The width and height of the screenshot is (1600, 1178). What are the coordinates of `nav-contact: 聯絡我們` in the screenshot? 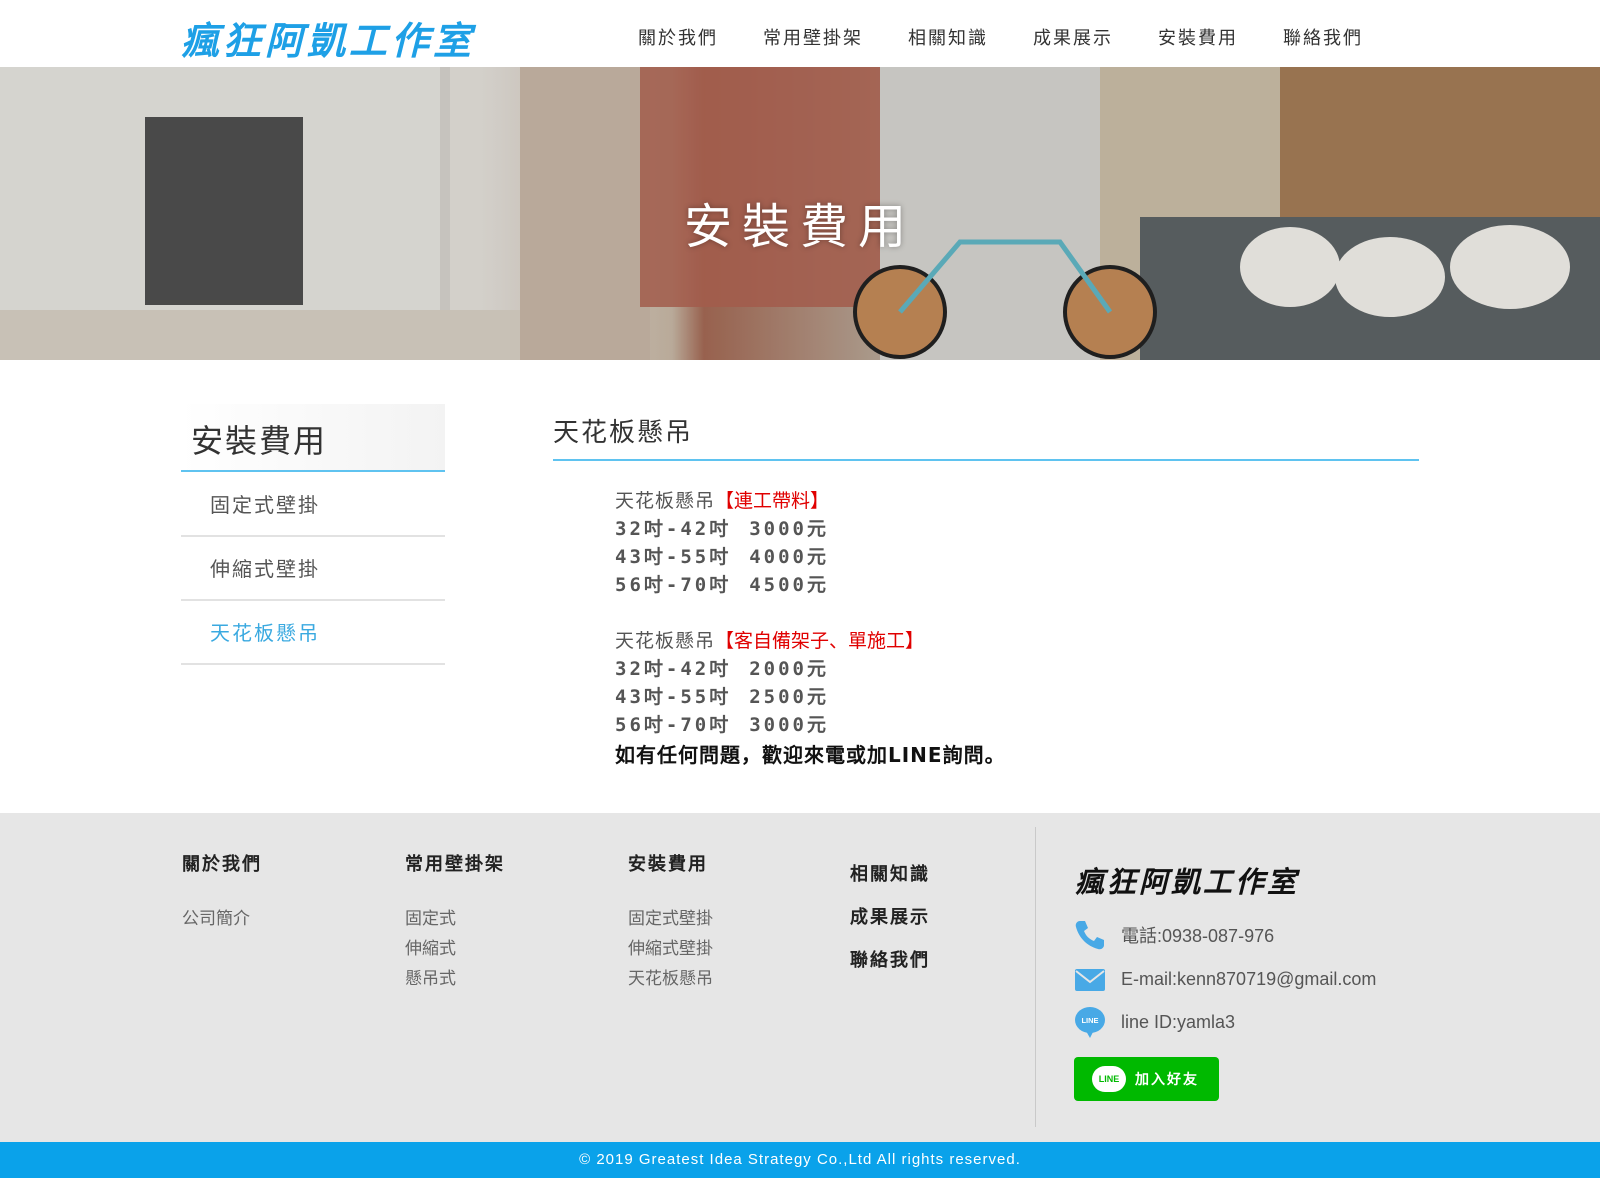 It's located at (1323, 37).